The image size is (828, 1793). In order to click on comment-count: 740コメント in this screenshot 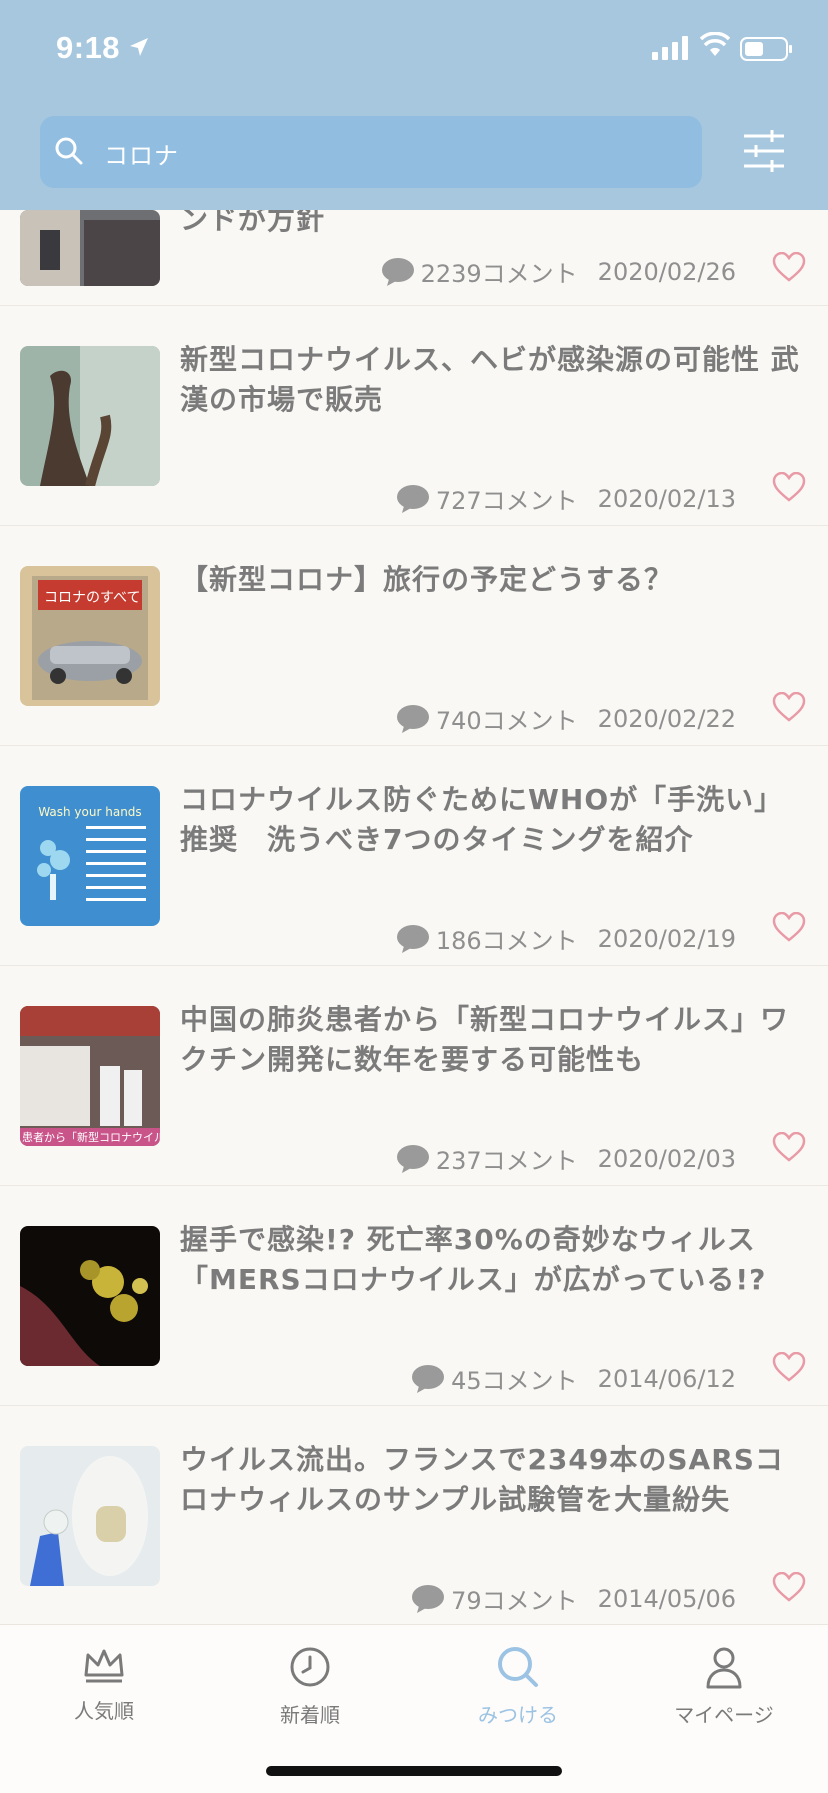, I will do `click(506, 721)`.